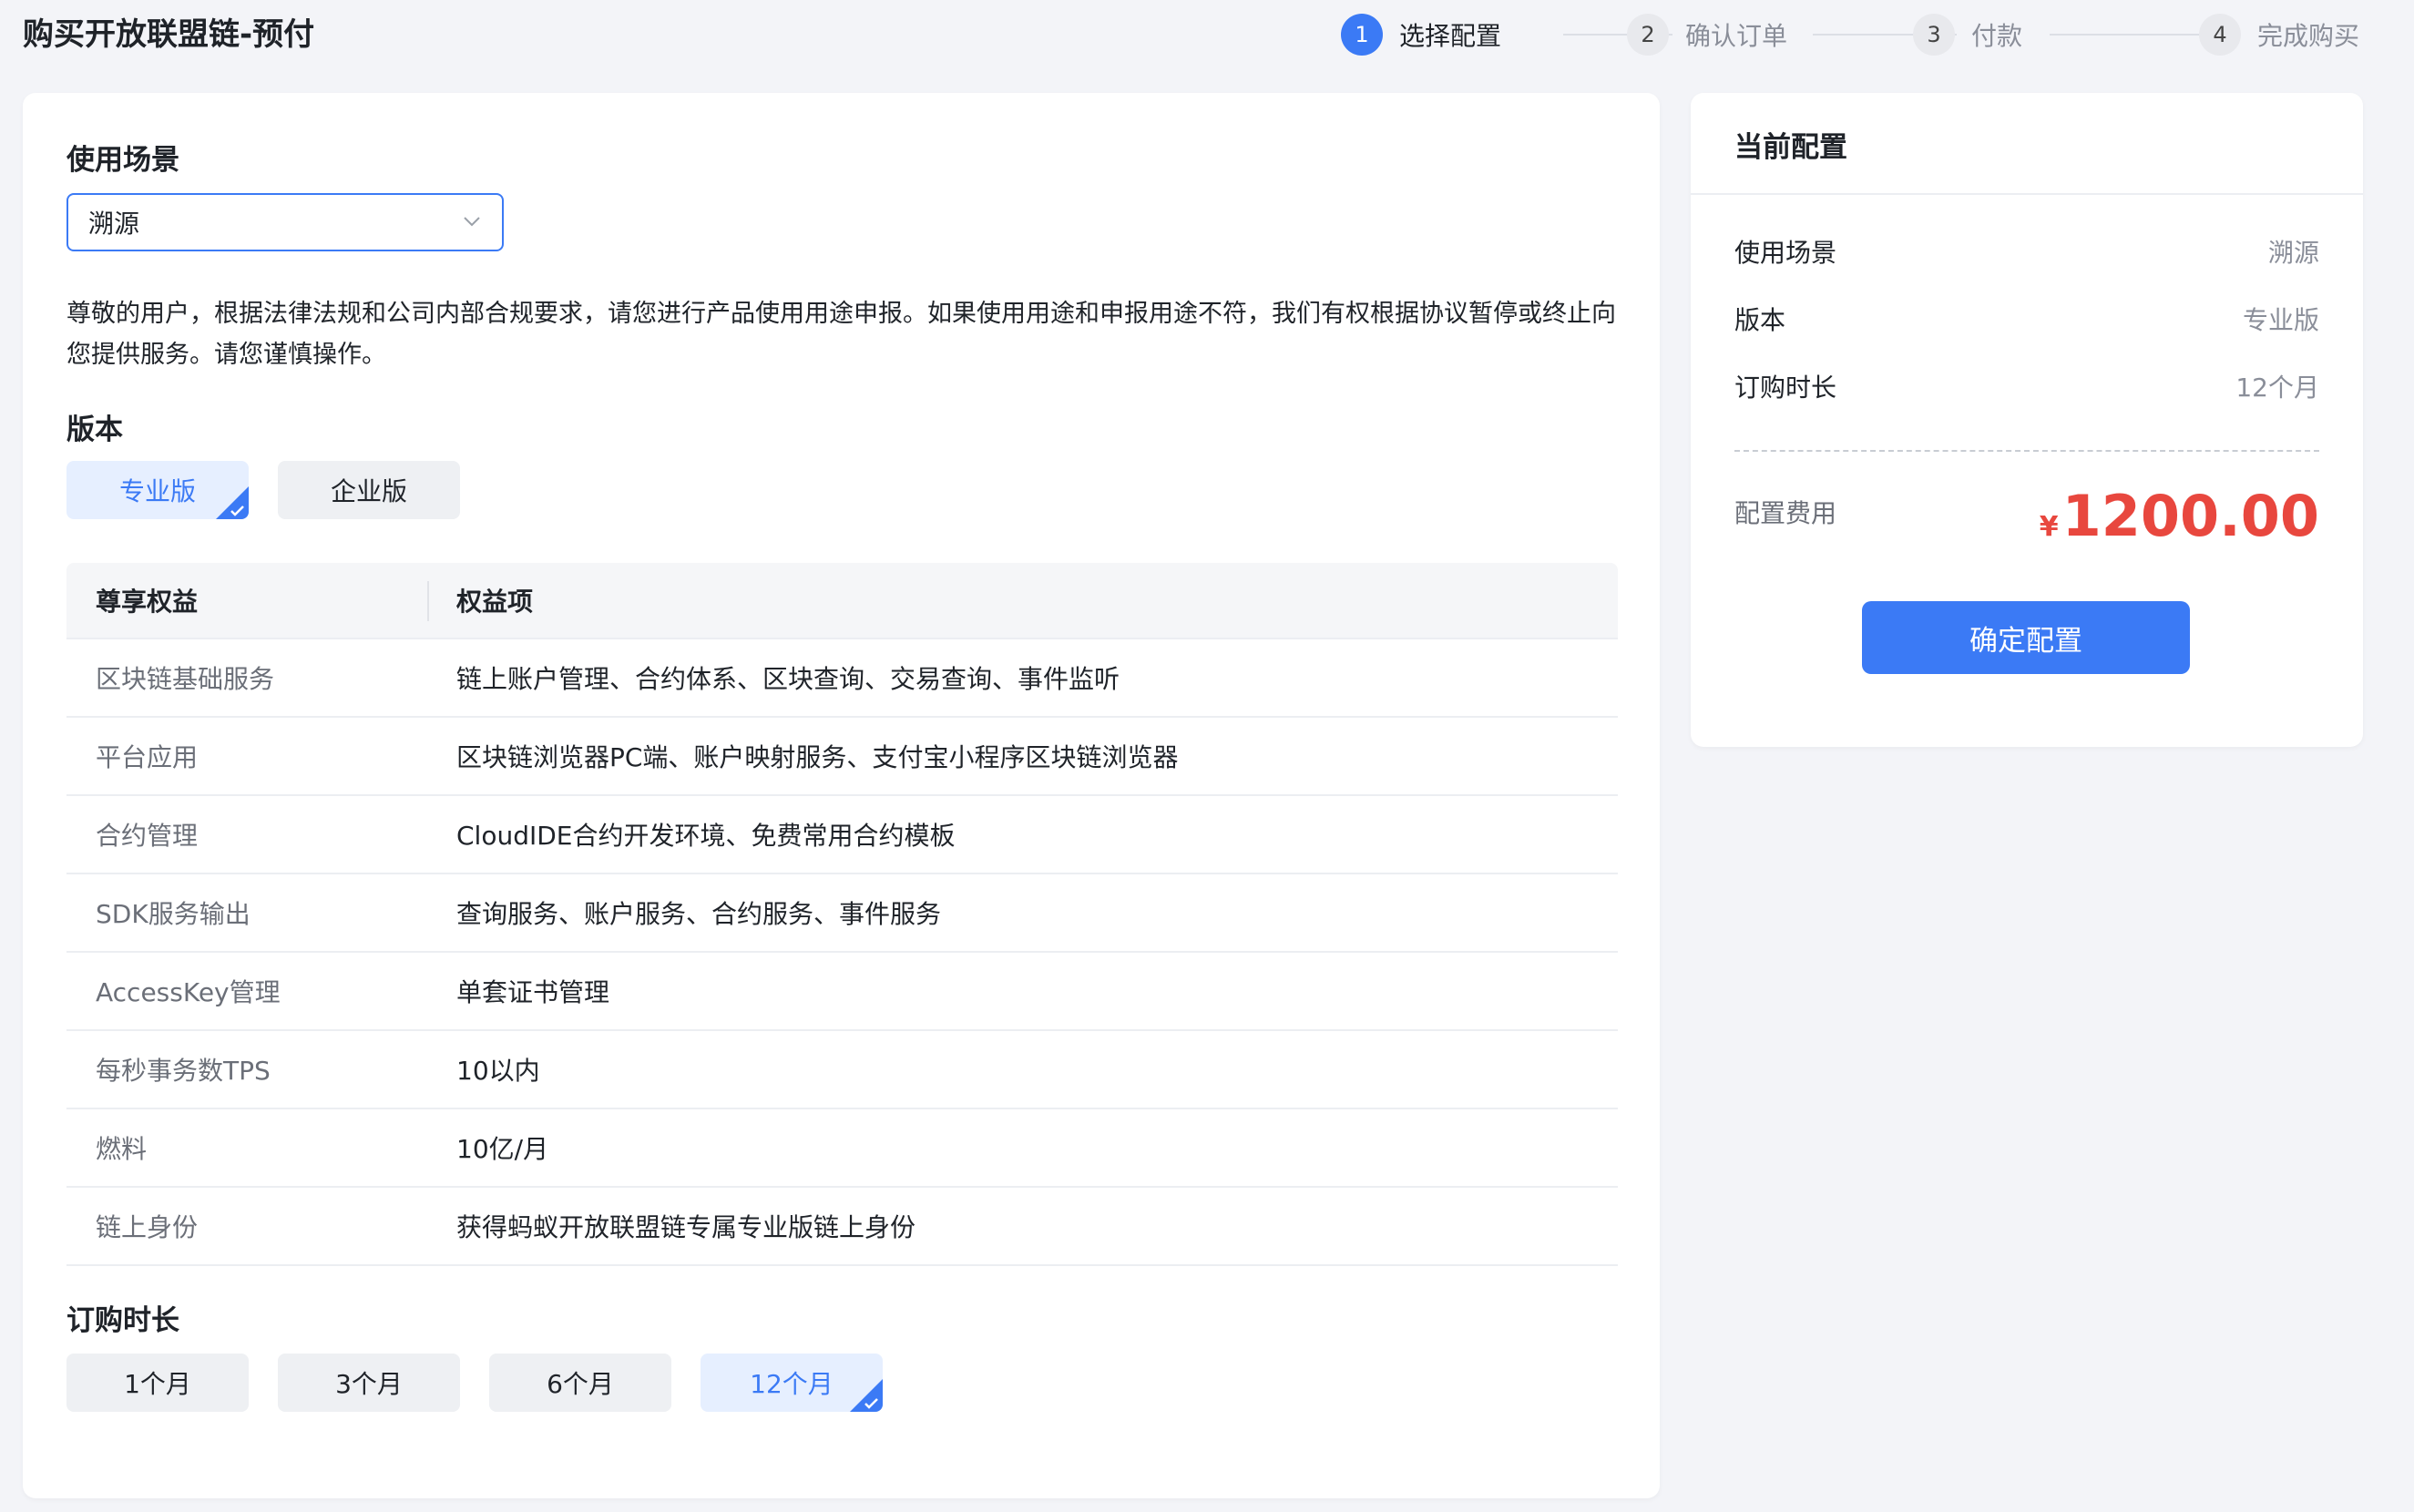  I want to click on summary-title: 当前配置, so click(1790, 147).